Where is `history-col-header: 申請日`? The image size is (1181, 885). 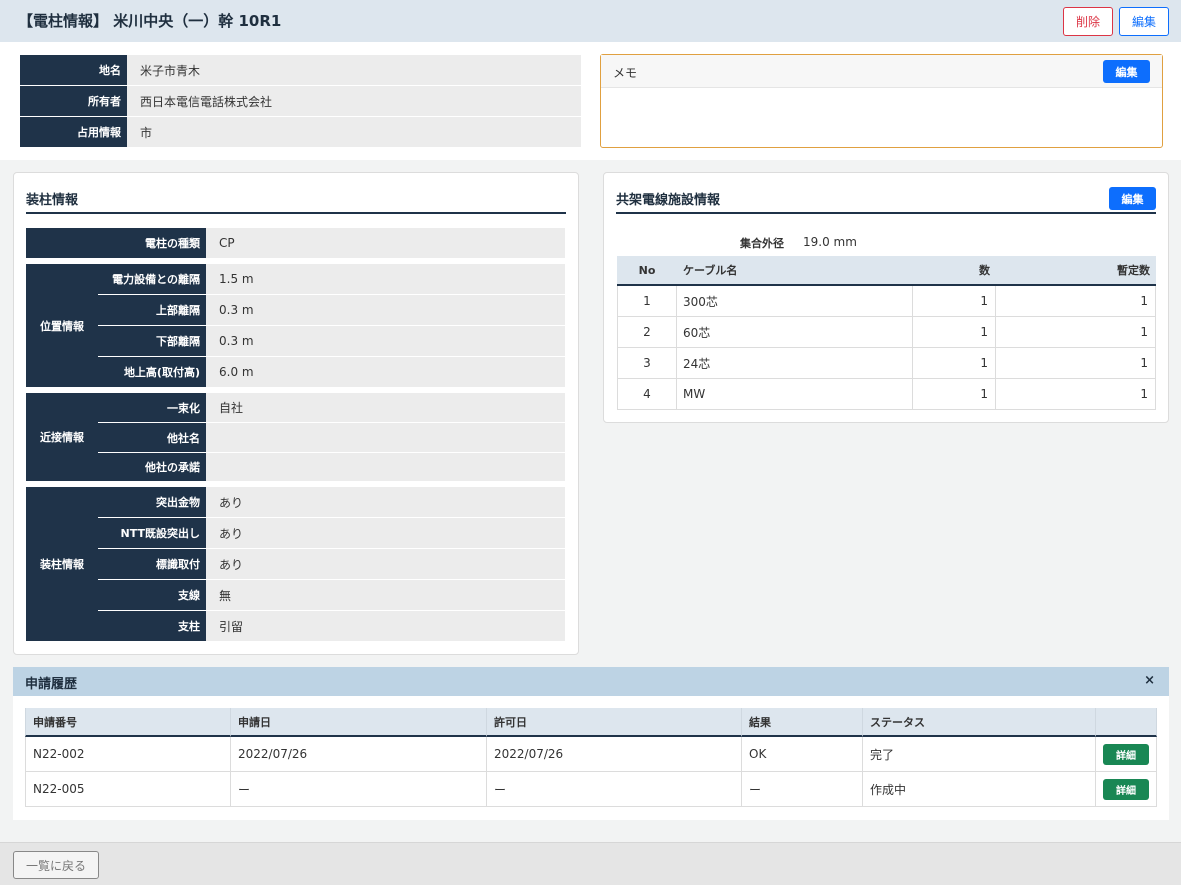
history-col-header: 申請日 is located at coordinates (359, 722).